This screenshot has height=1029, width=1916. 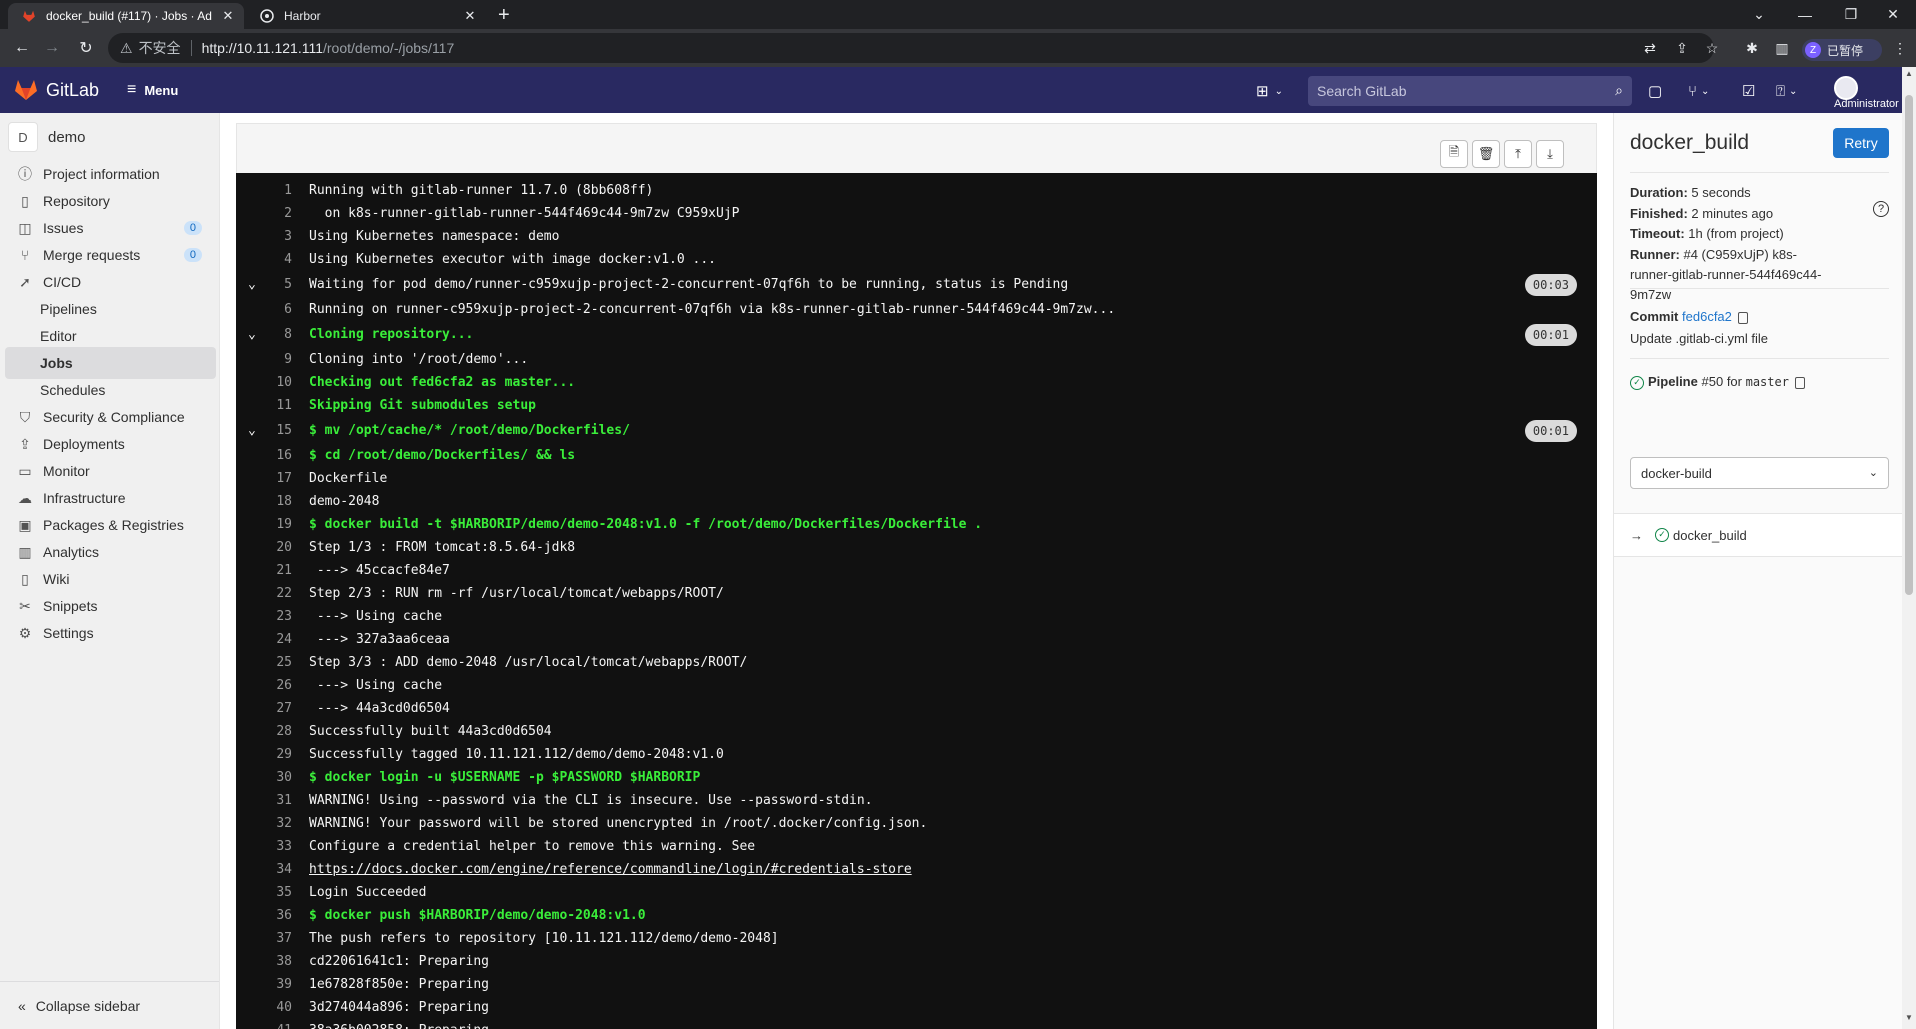 I want to click on line-number: 41, so click(x=274, y=1024).